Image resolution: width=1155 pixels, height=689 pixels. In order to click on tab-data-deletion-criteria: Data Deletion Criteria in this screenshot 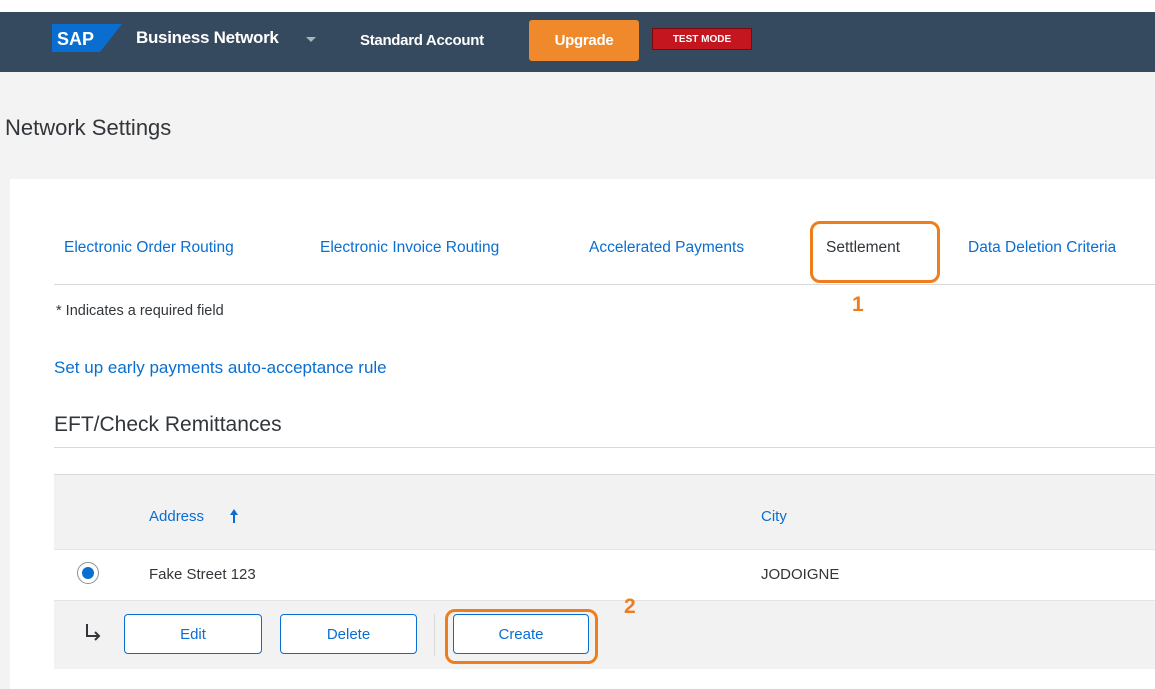, I will do `click(1042, 248)`.